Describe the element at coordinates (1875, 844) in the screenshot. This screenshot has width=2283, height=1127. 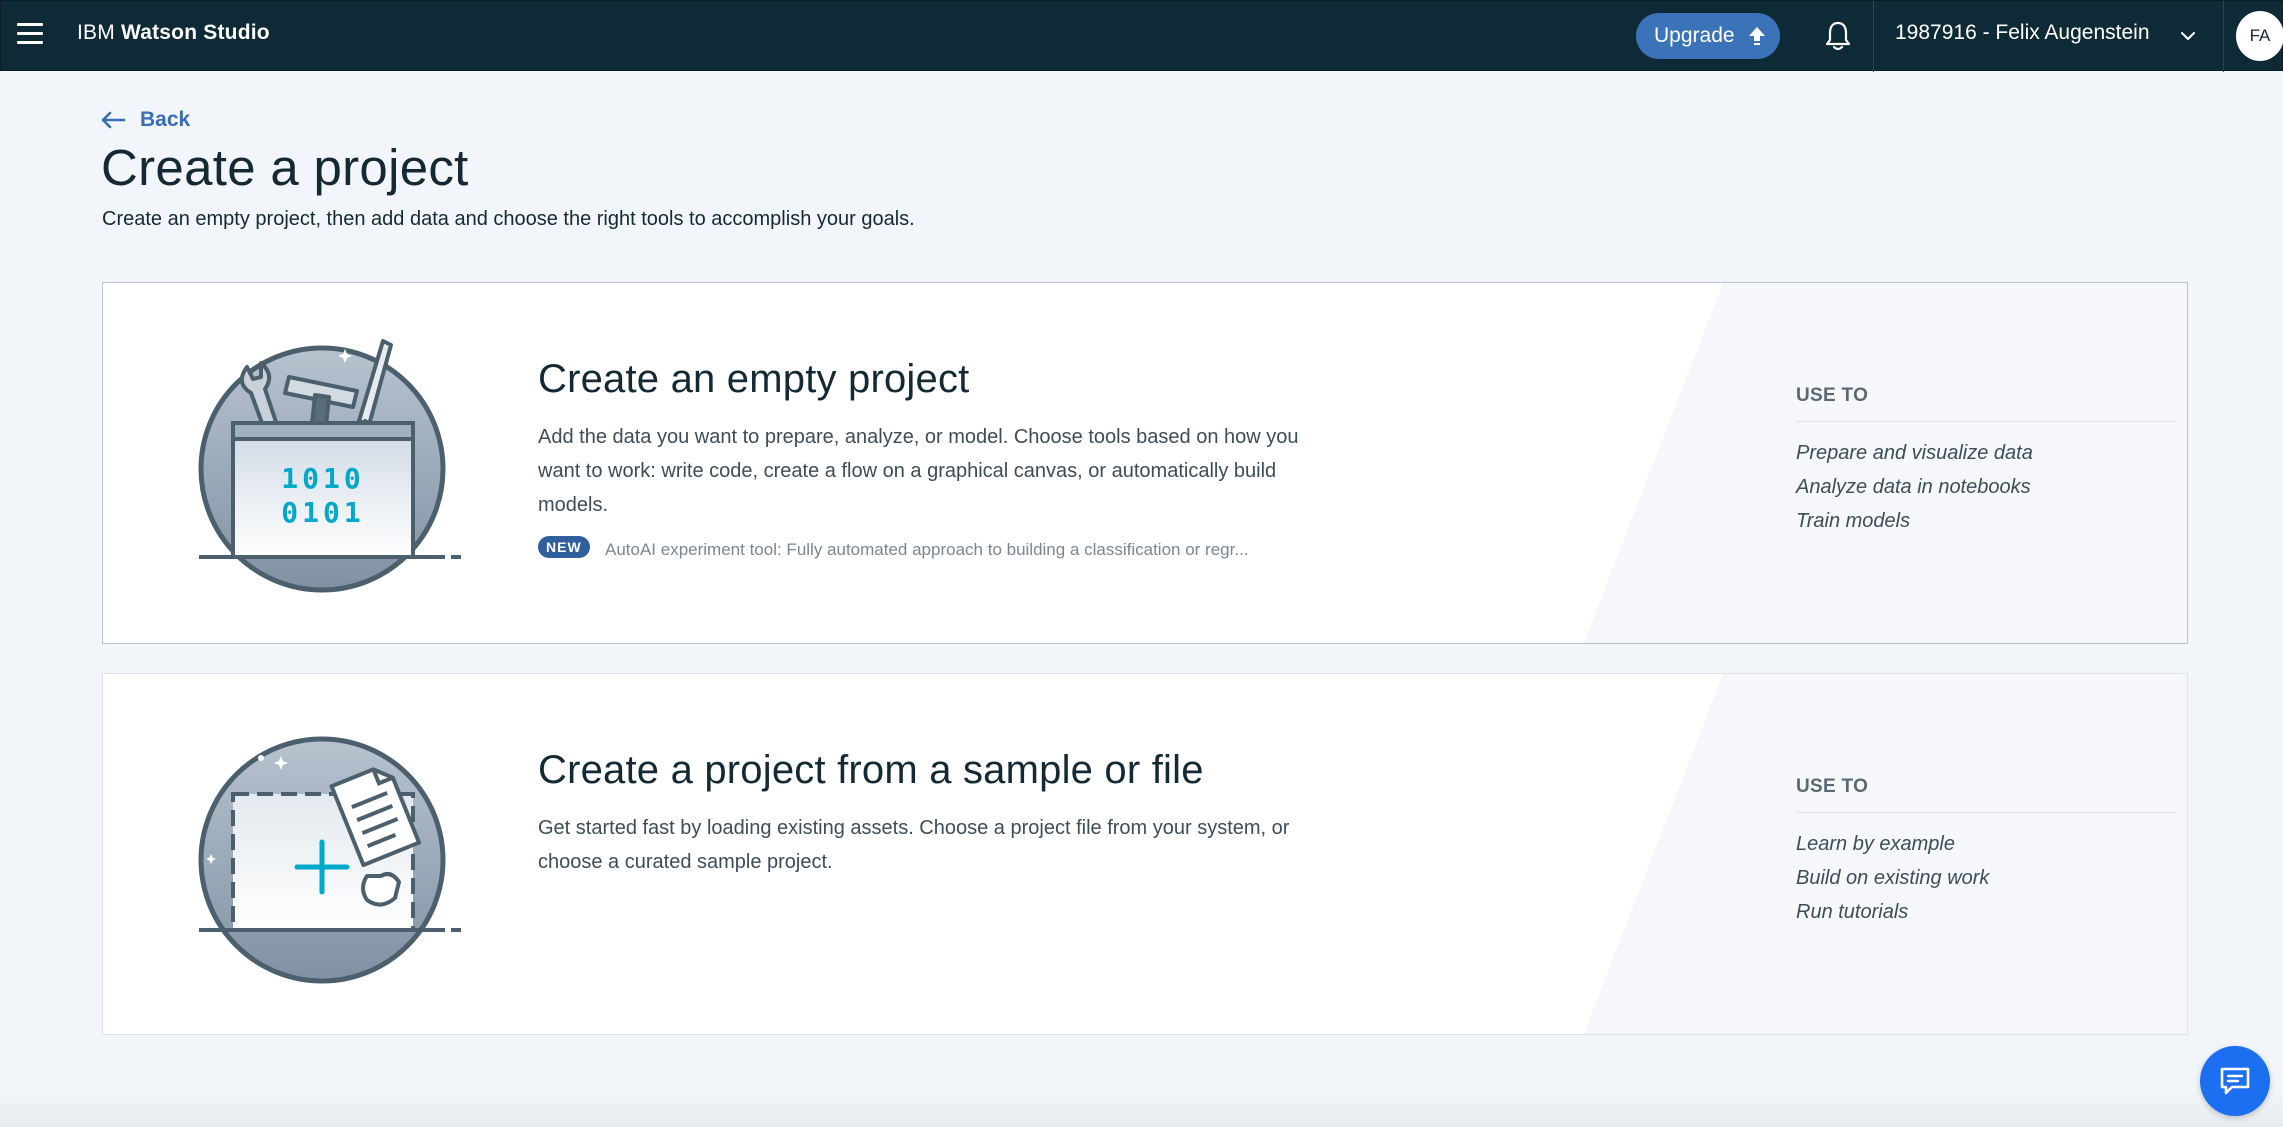
I see `use-to-item: Learn by example` at that location.